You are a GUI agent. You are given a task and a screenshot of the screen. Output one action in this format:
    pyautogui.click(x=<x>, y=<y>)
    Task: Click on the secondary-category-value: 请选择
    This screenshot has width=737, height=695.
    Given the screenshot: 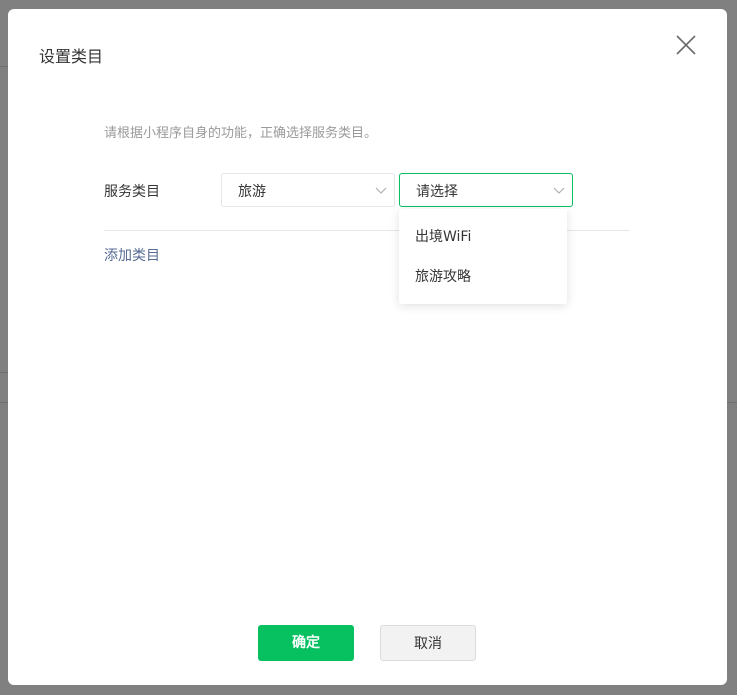 What is the action you would take?
    pyautogui.click(x=437, y=192)
    